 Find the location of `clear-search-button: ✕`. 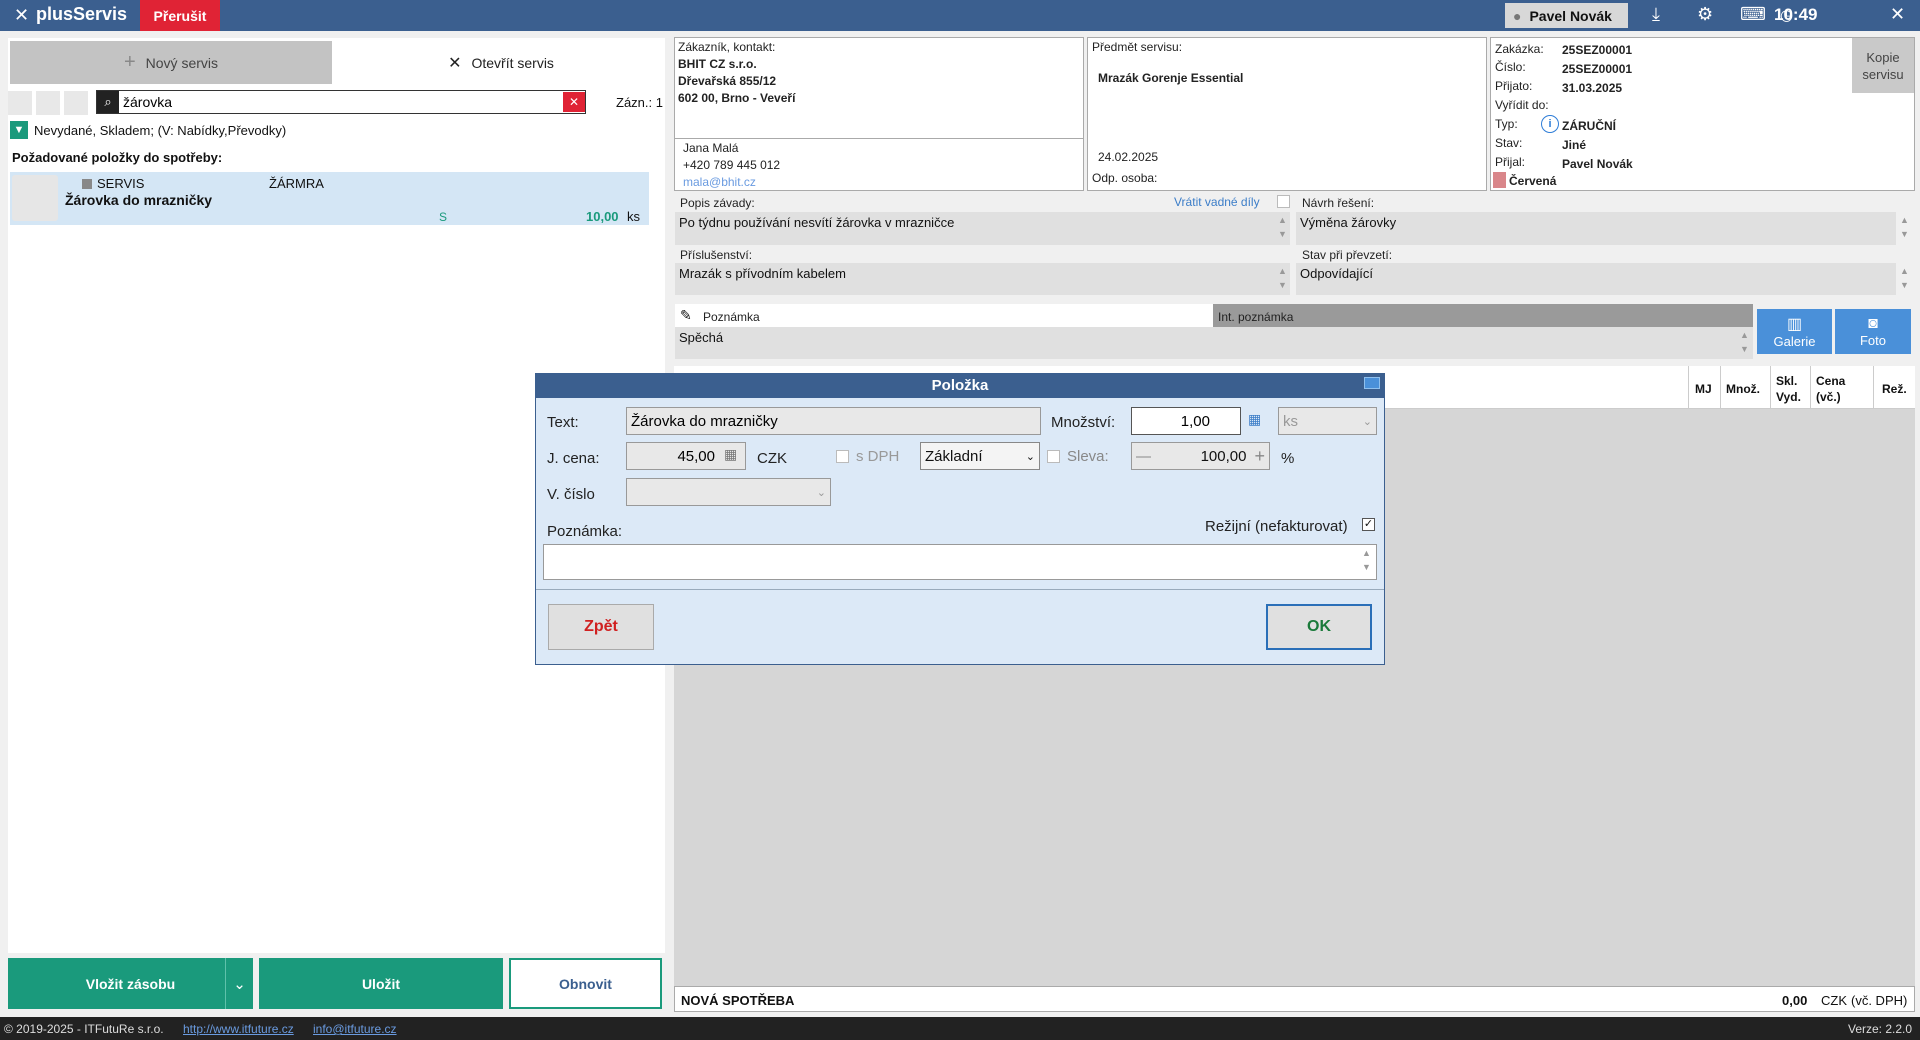

clear-search-button: ✕ is located at coordinates (574, 102).